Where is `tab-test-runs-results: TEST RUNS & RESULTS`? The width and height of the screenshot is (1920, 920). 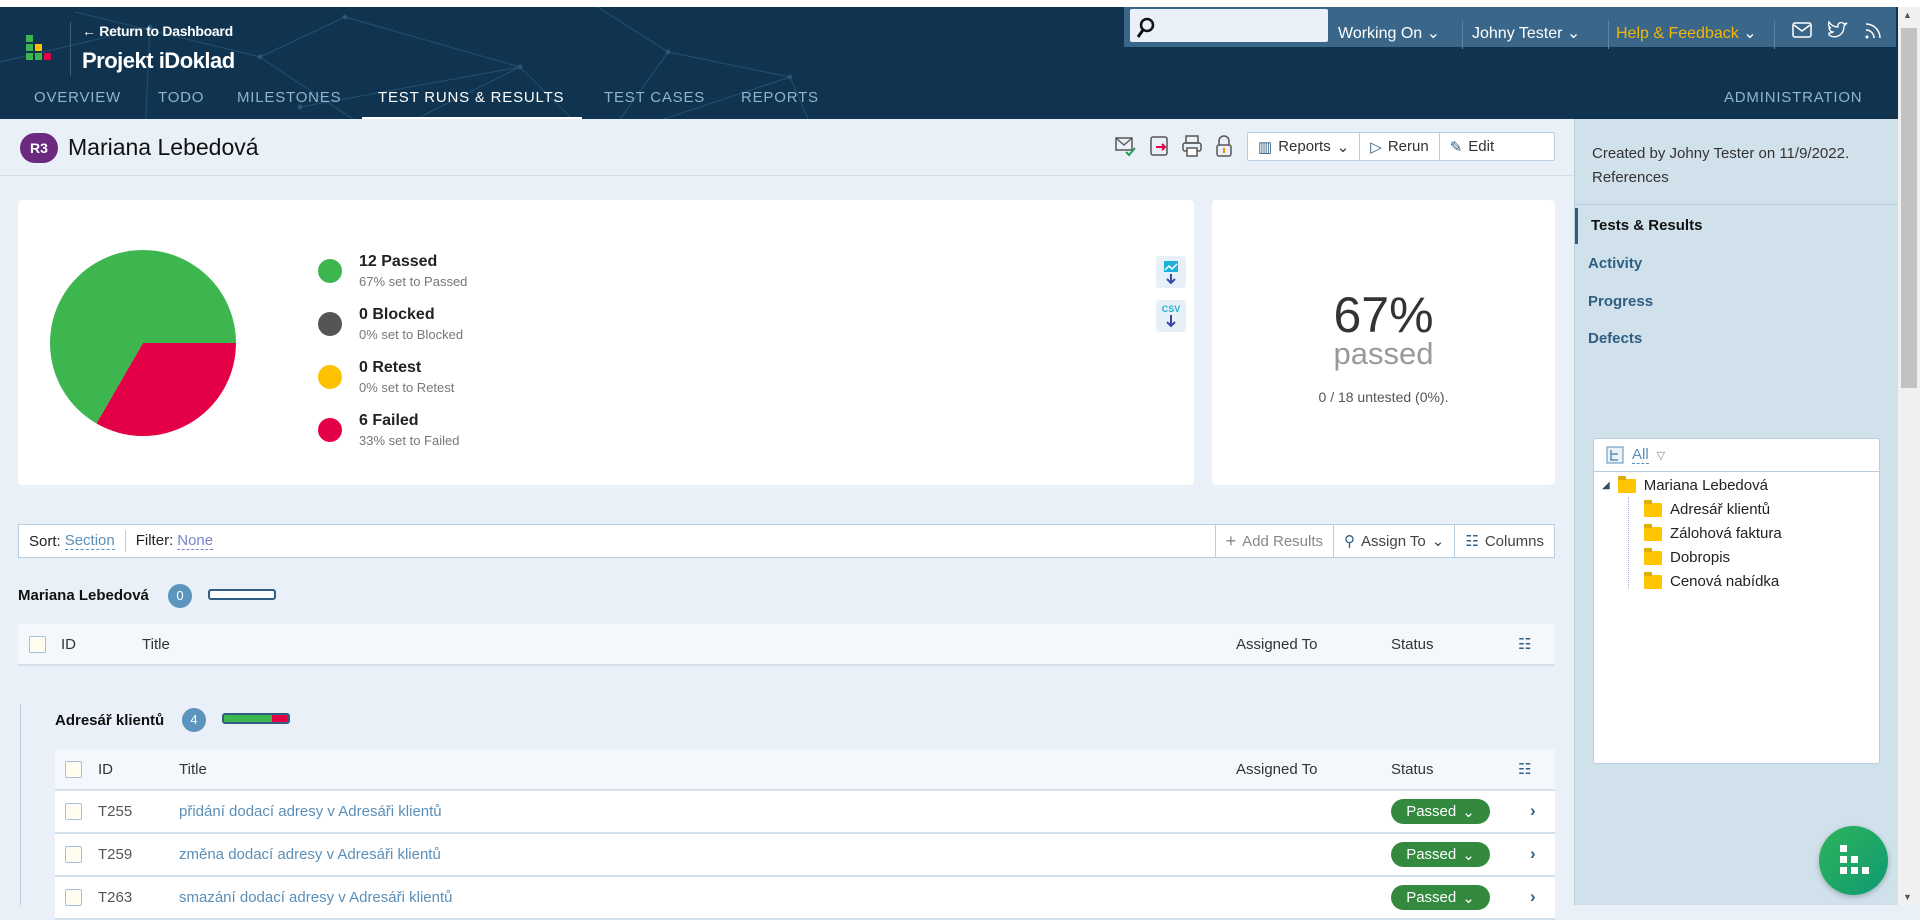 tab-test-runs-results: TEST RUNS & RESULTS is located at coordinates (471, 97).